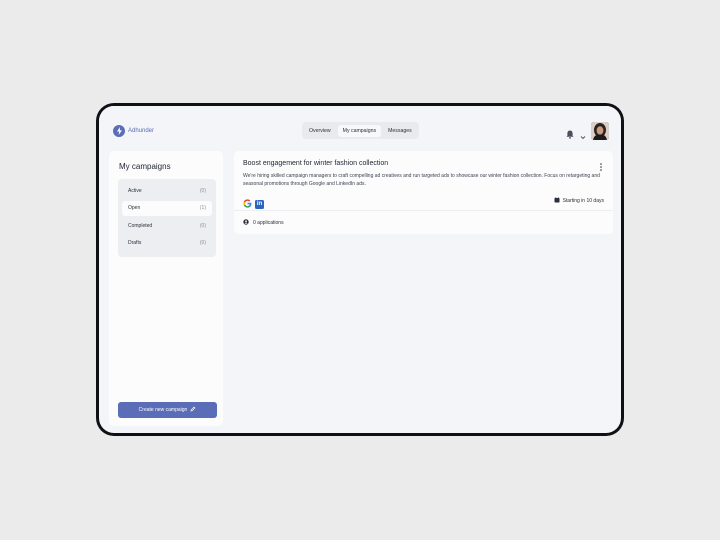 The height and width of the screenshot is (540, 720). I want to click on more-options-icon, so click(601, 165).